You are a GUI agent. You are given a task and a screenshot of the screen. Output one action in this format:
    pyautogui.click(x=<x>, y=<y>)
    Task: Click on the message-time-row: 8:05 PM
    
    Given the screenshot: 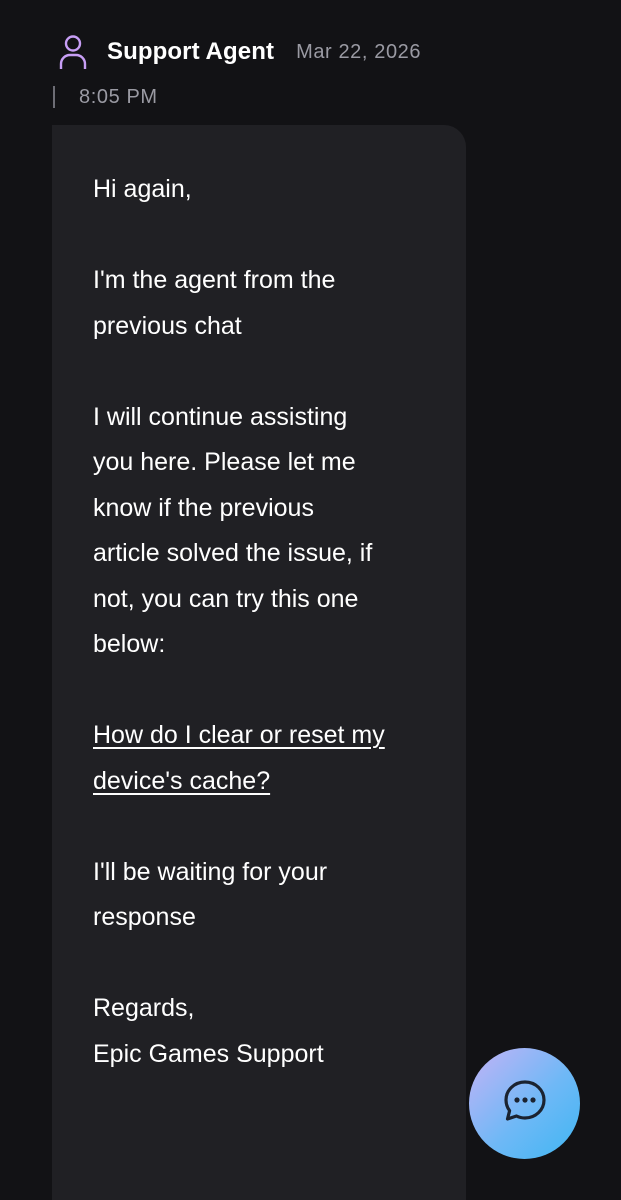 What is the action you would take?
    pyautogui.click(x=105, y=97)
    